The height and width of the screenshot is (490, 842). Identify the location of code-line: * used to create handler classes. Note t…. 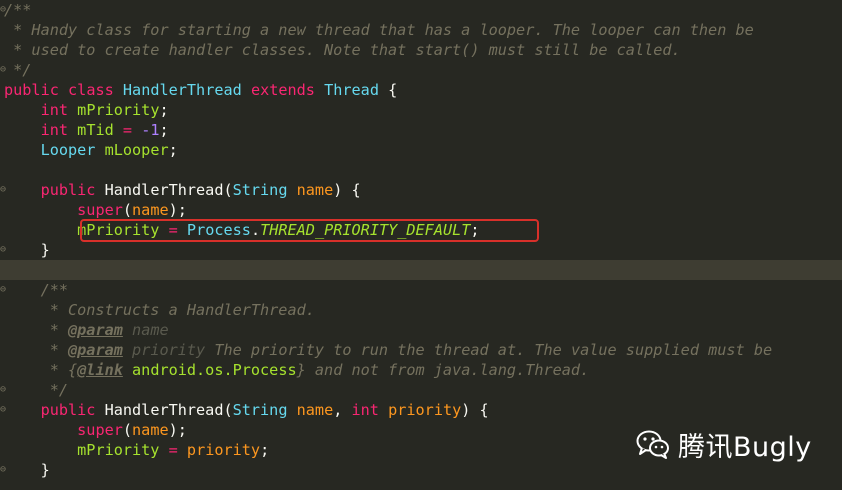
(421, 50).